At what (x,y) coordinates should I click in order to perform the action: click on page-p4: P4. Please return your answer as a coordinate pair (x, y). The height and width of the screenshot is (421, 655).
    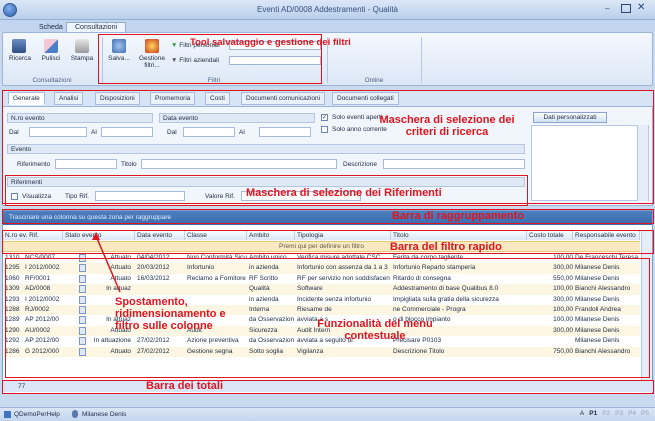
    Looking at the image, I should click on (632, 413).